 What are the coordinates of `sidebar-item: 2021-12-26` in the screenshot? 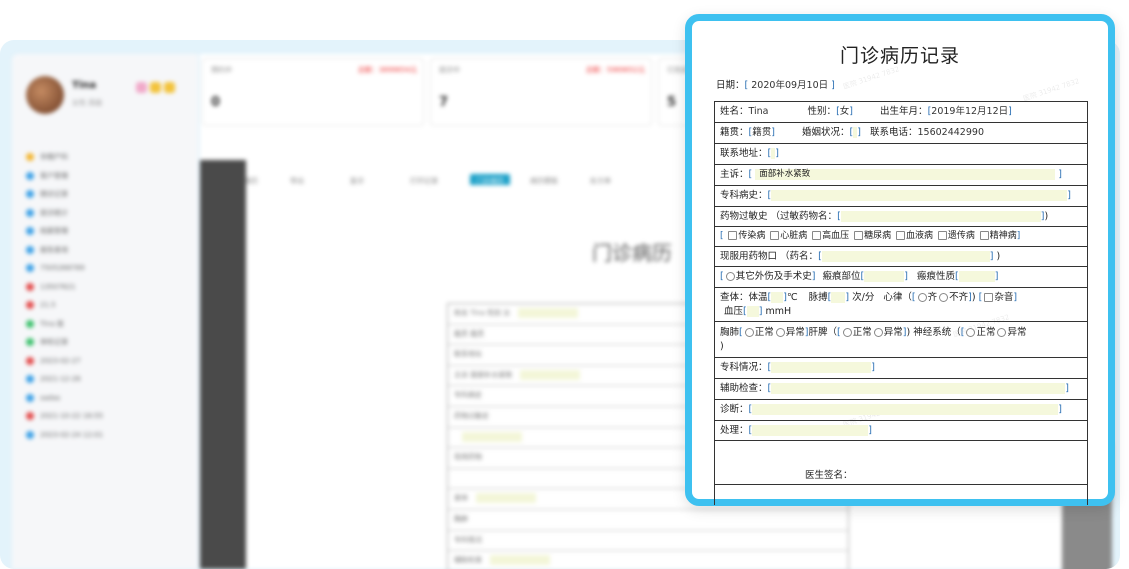 It's located at (110, 379).